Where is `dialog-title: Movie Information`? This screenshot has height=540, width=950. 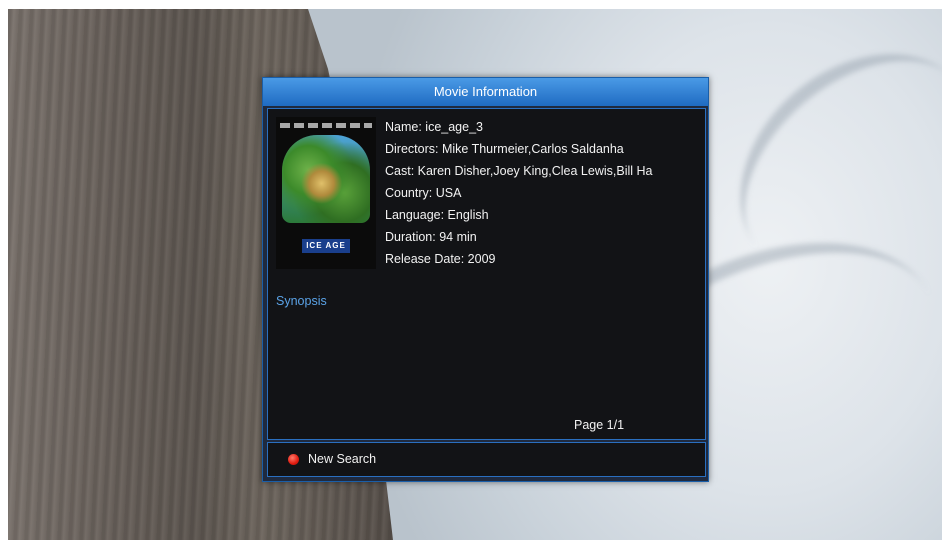 dialog-title: Movie Information is located at coordinates (485, 92).